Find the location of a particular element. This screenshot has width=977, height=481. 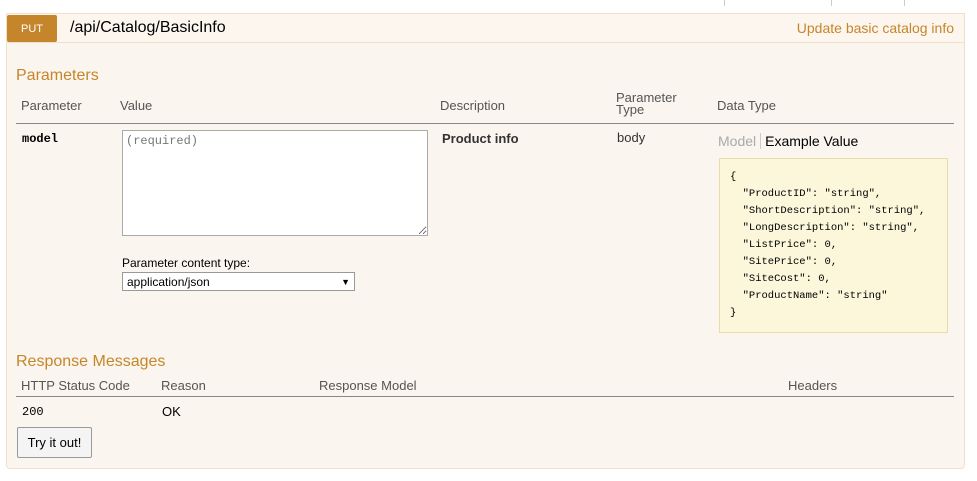

top-rule is located at coordinates (488, 3).